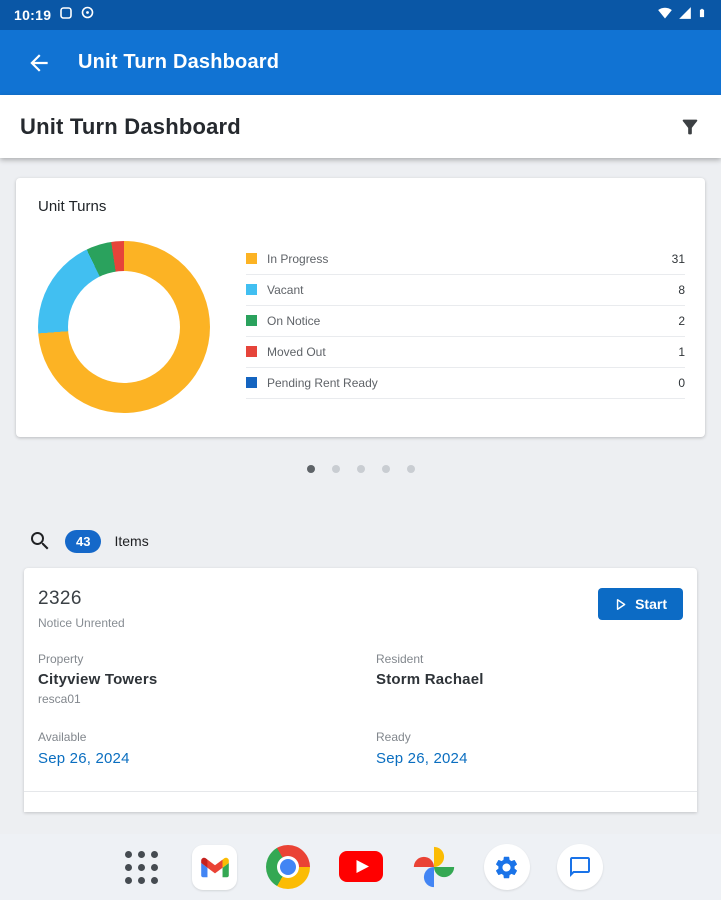 The width and height of the screenshot is (721, 900). I want to click on app-bar-title: Unit Turn Dashboard, so click(179, 62).